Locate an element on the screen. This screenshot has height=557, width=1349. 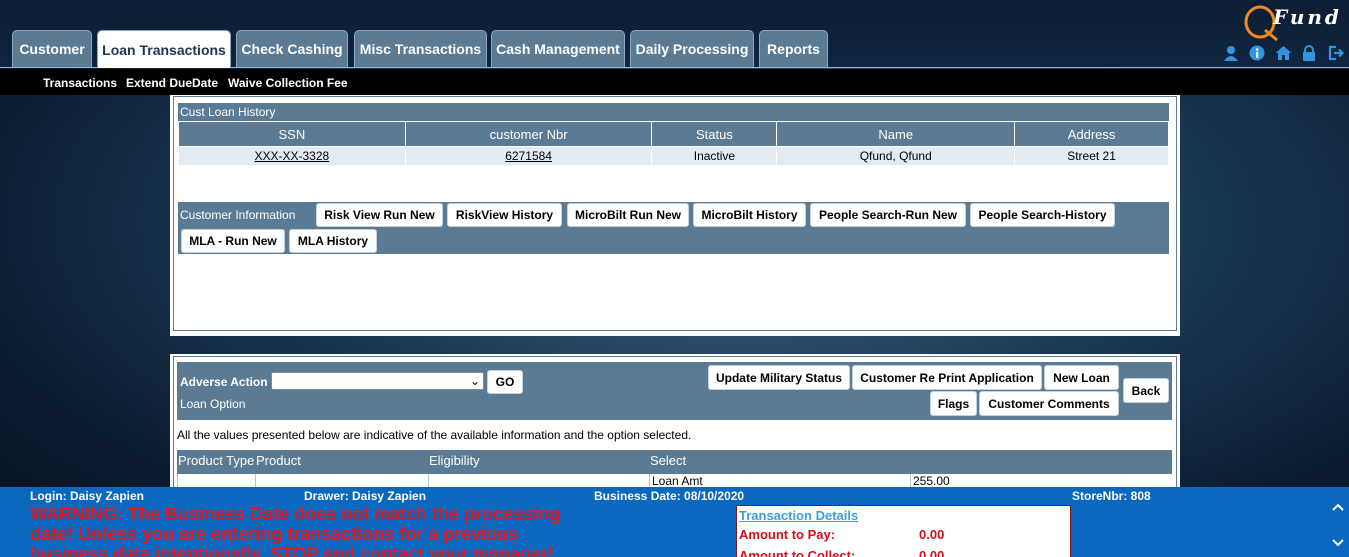
subnav-extend-duedate: Extend DueDate is located at coordinates (172, 83).